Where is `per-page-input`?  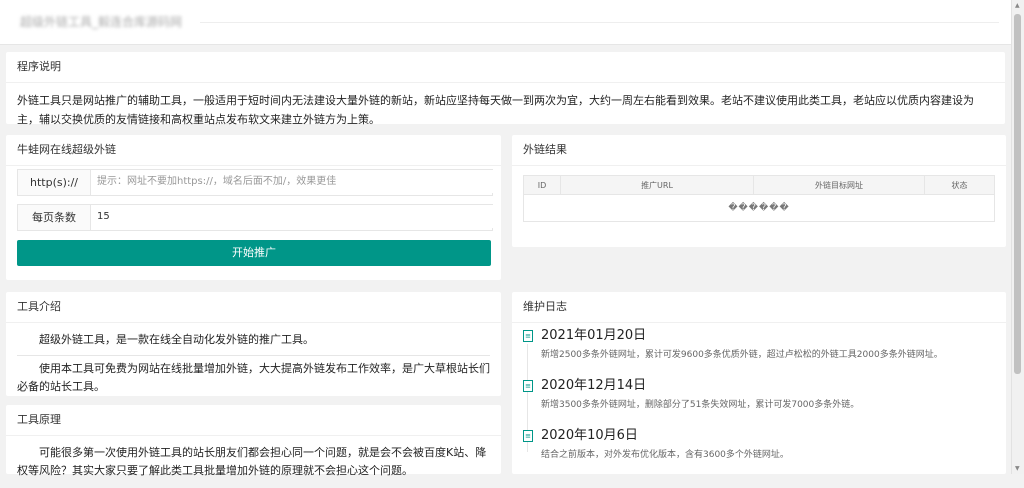 per-page-input is located at coordinates (294, 216).